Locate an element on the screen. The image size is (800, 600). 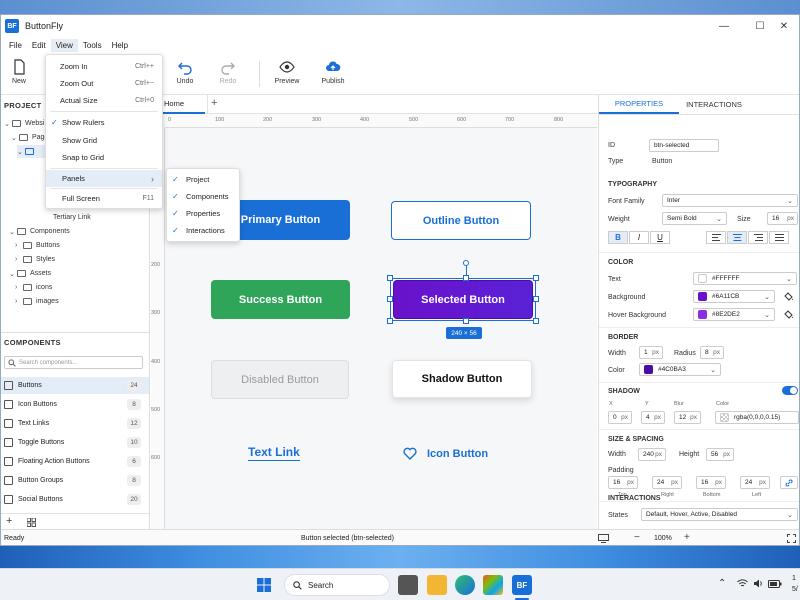
resize-handle-ne is located at coordinates (536, 278).